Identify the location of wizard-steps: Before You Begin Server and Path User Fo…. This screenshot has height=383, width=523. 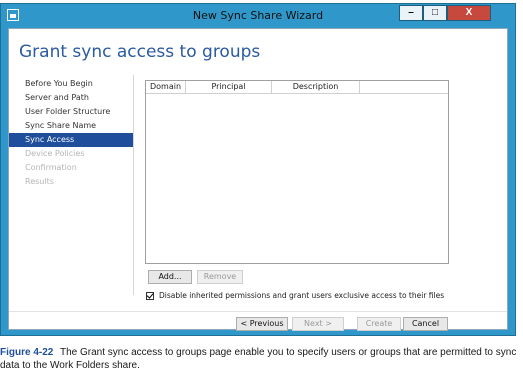
(71, 133).